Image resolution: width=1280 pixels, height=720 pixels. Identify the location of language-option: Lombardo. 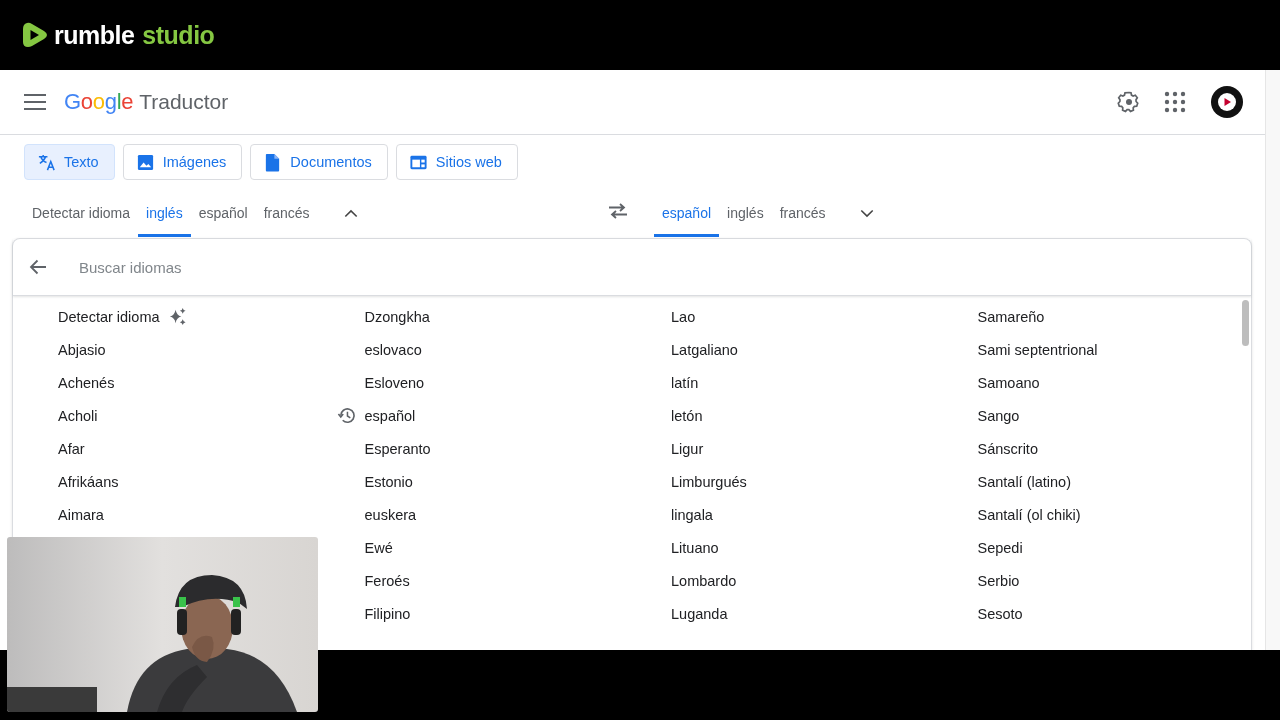
(704, 580).